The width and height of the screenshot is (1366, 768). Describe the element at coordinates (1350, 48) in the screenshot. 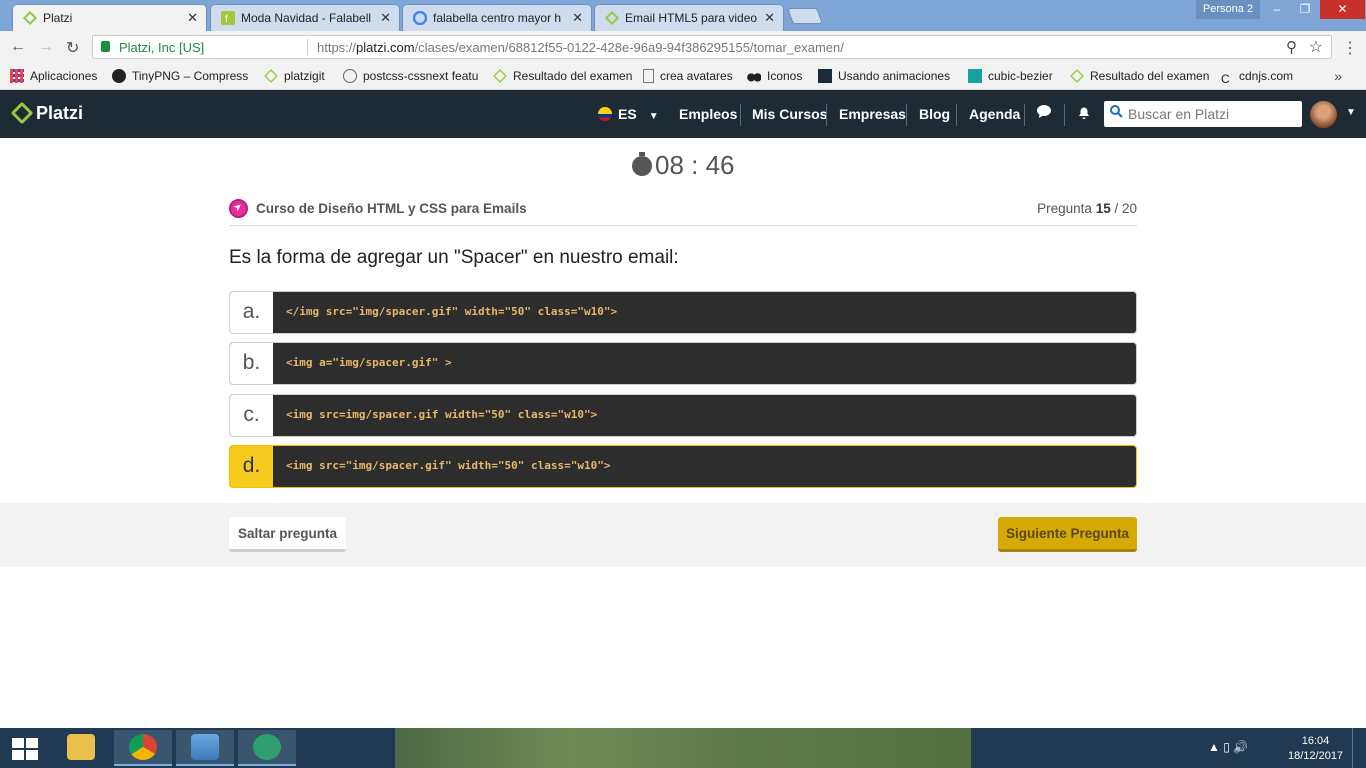

I see `chrome-menu-icon: ⋮` at that location.